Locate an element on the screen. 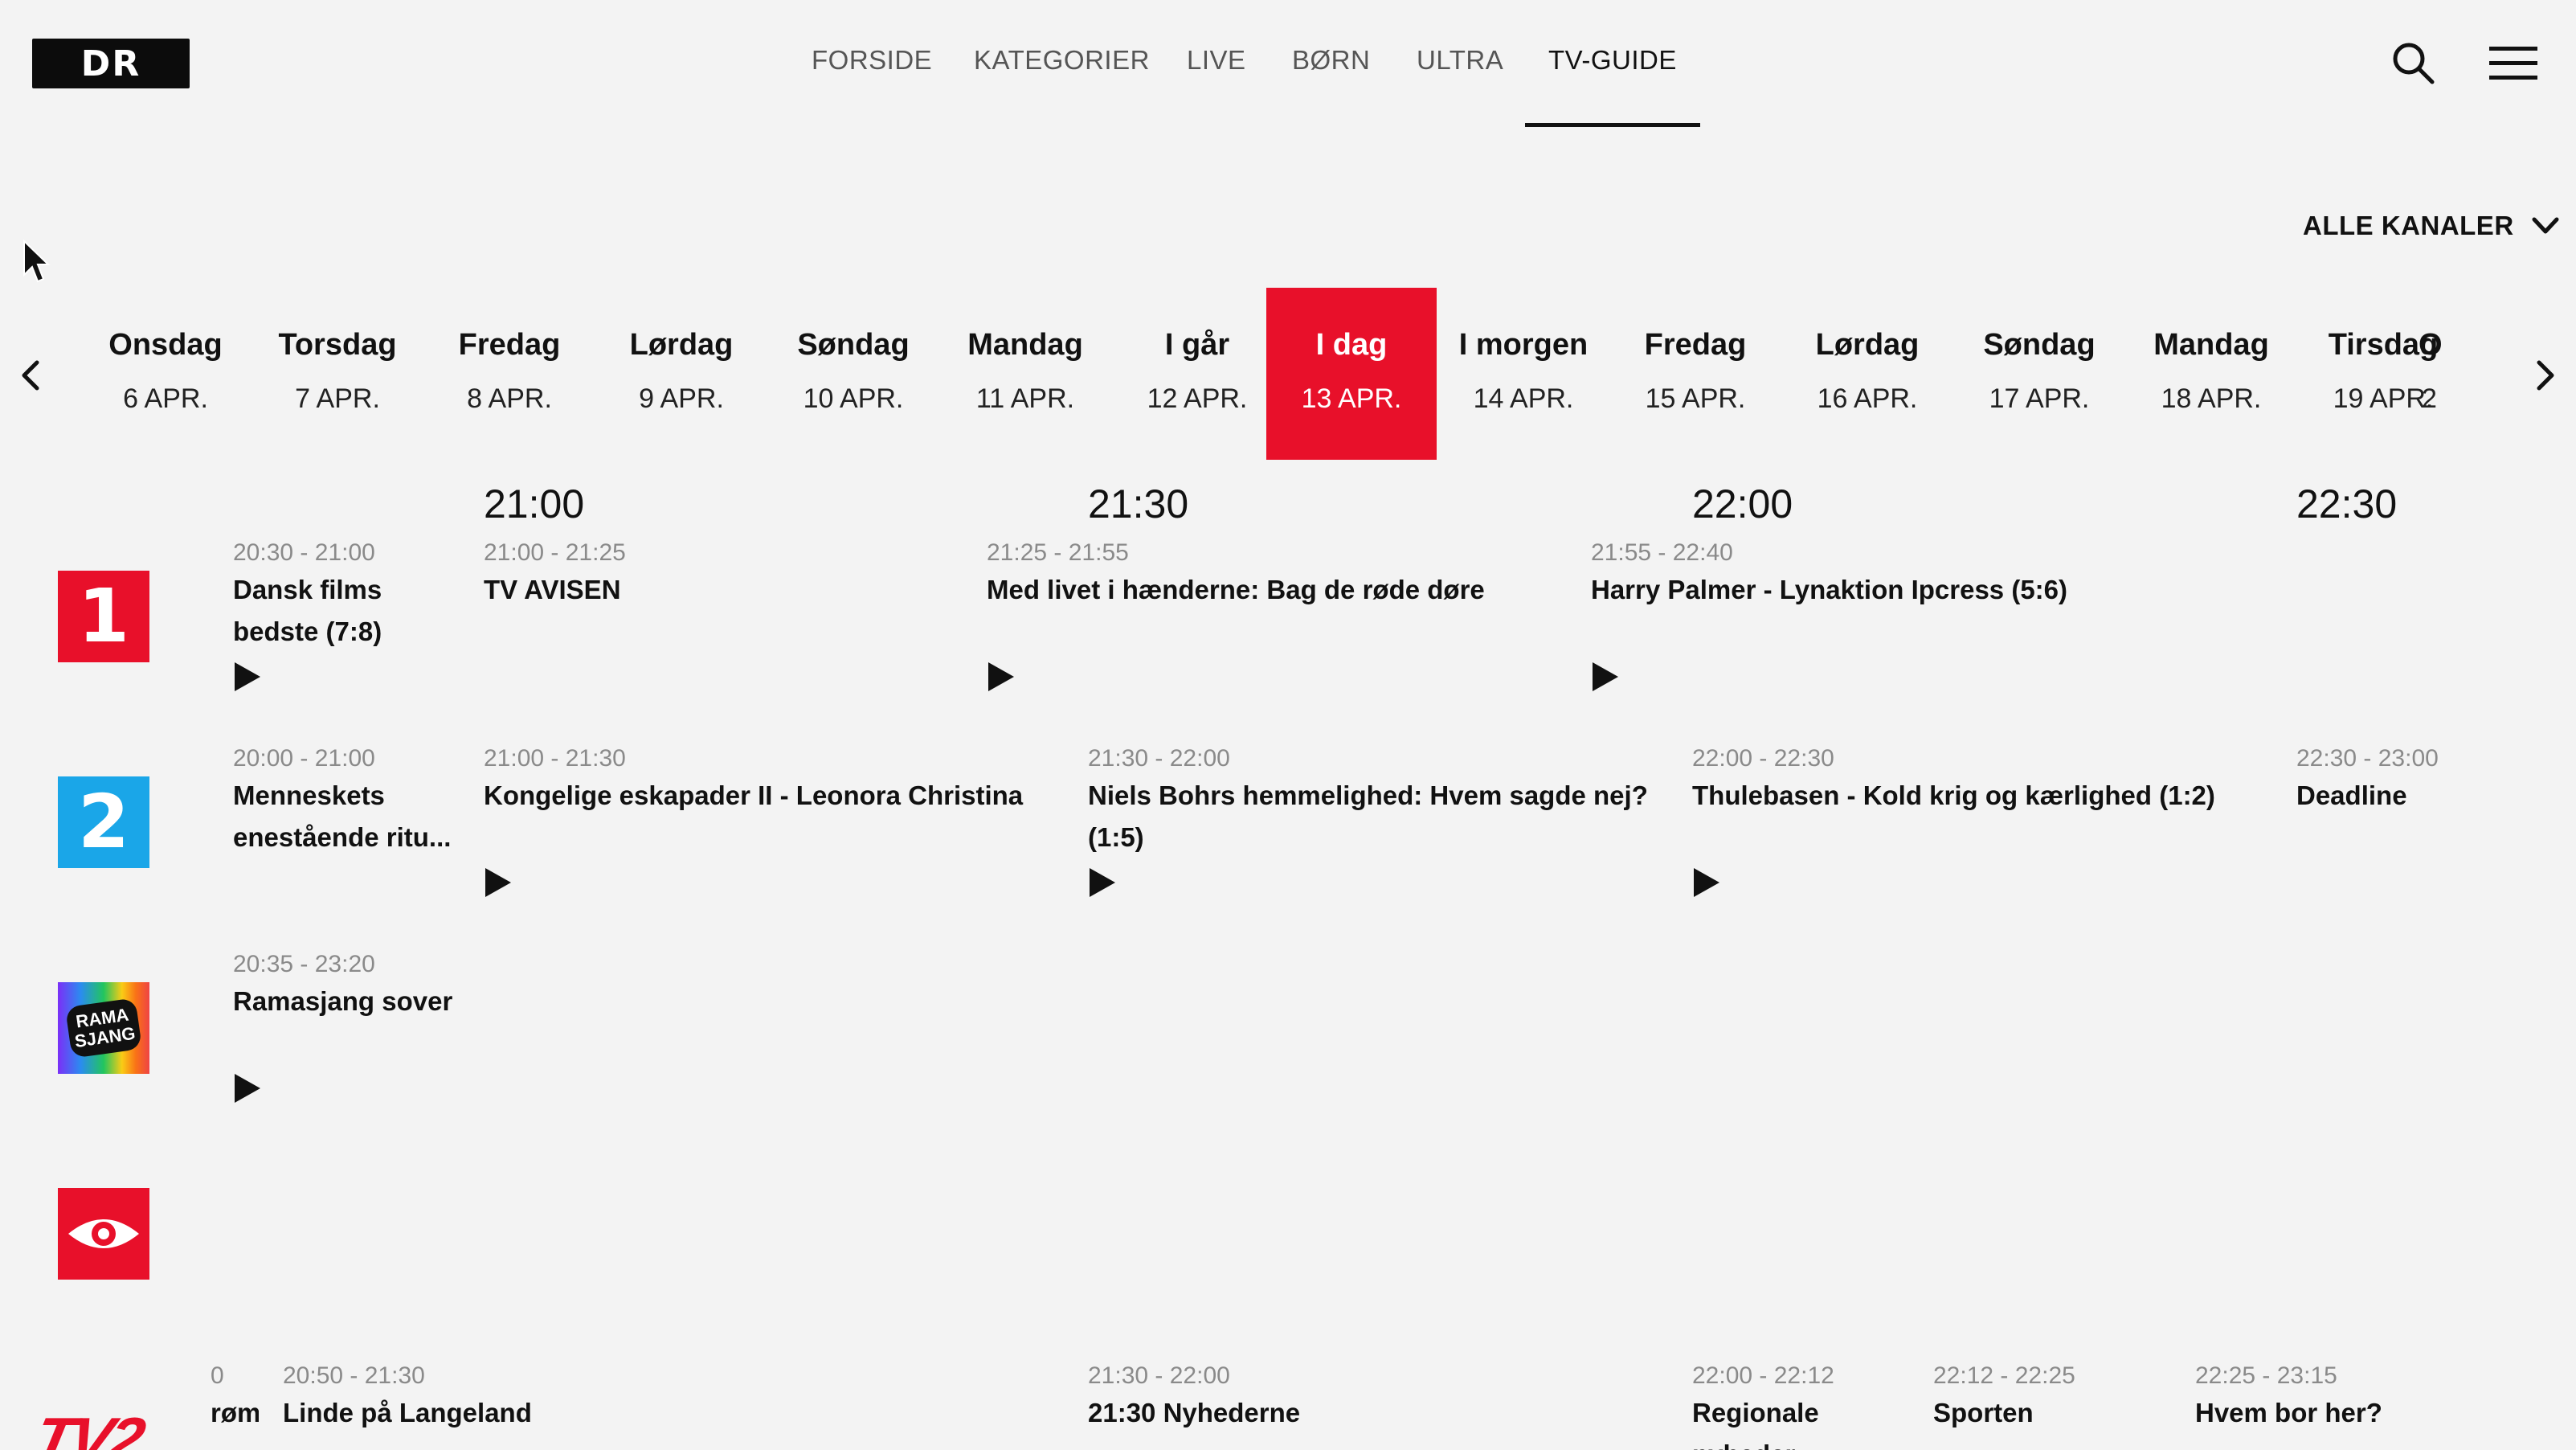 Image resolution: width=2576 pixels, height=1450 pixels. day-item: Lørdag 16 APR. is located at coordinates (1867, 374).